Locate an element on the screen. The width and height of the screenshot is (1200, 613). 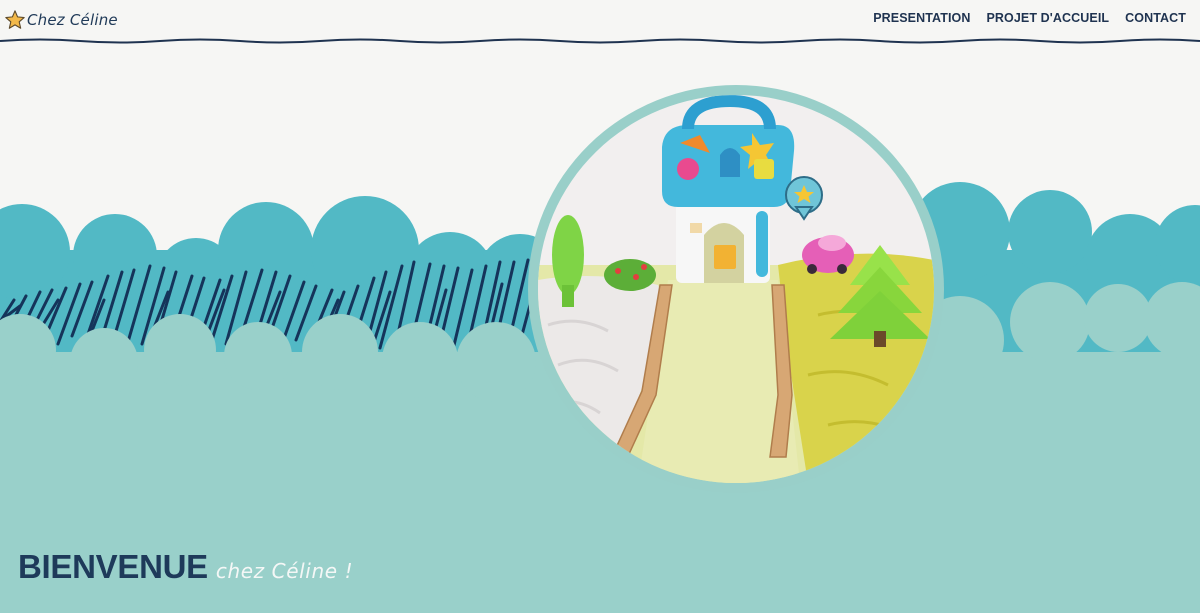
nav-link-projet-accueil: PROJET D'ACCUEIL is located at coordinates (1047, 18).